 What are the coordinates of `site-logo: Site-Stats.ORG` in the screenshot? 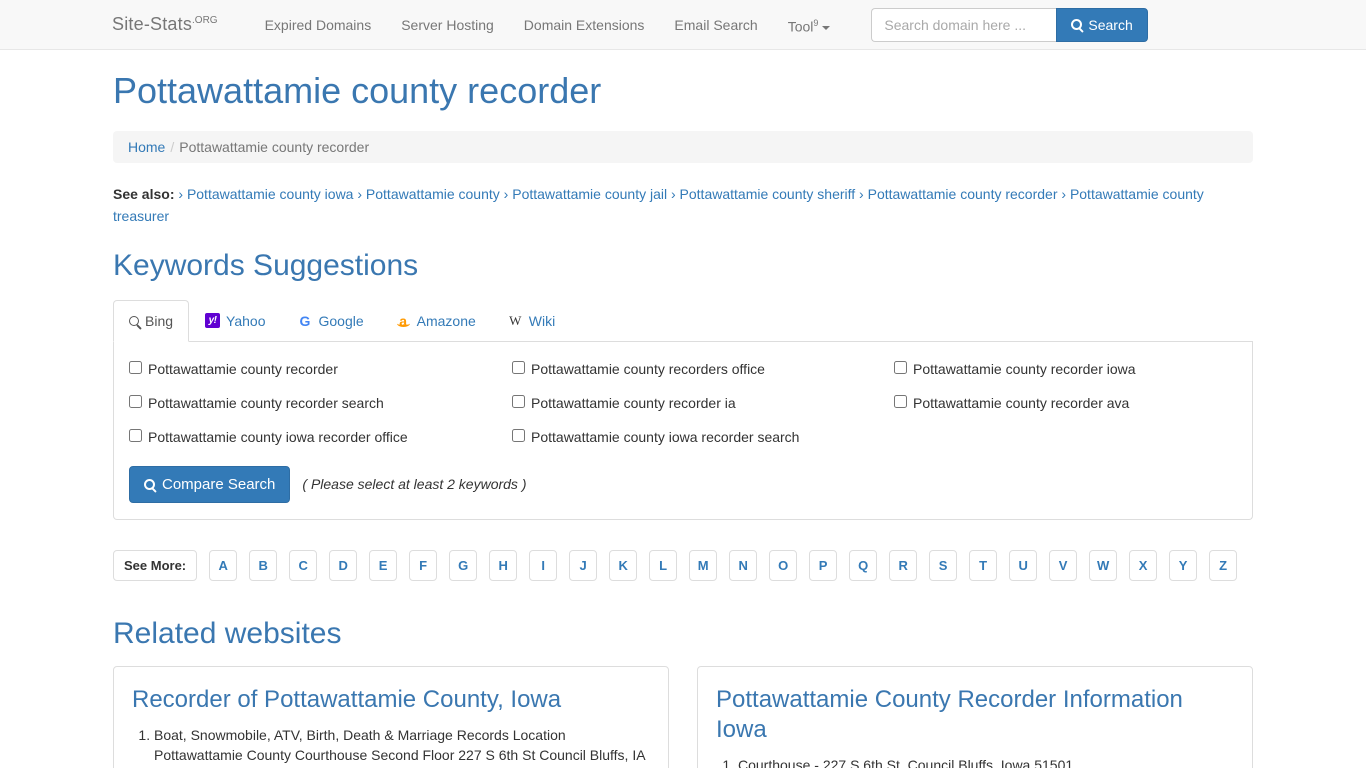 It's located at (165, 24).